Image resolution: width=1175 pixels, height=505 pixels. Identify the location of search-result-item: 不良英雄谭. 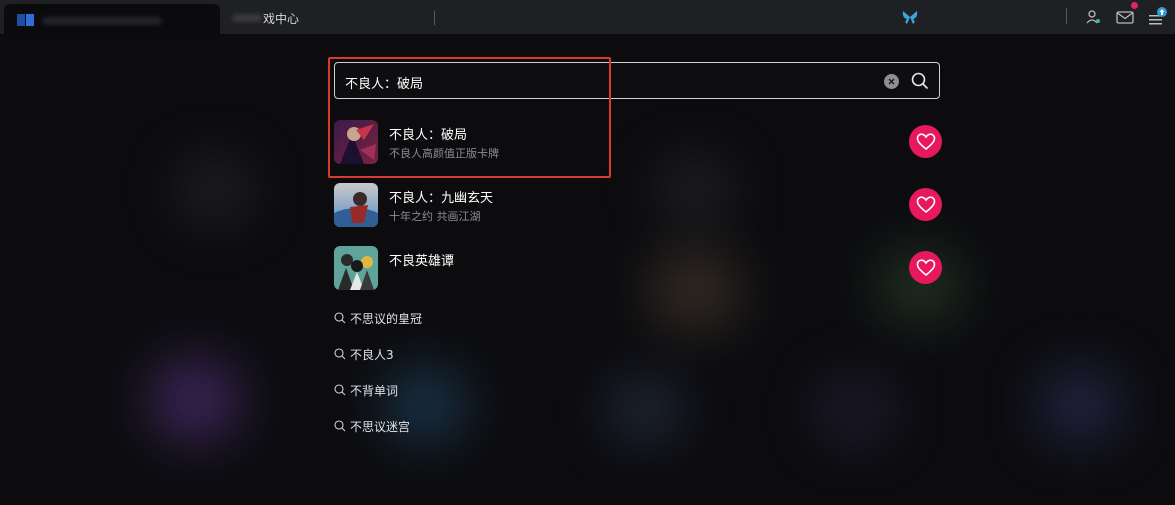
(639, 268).